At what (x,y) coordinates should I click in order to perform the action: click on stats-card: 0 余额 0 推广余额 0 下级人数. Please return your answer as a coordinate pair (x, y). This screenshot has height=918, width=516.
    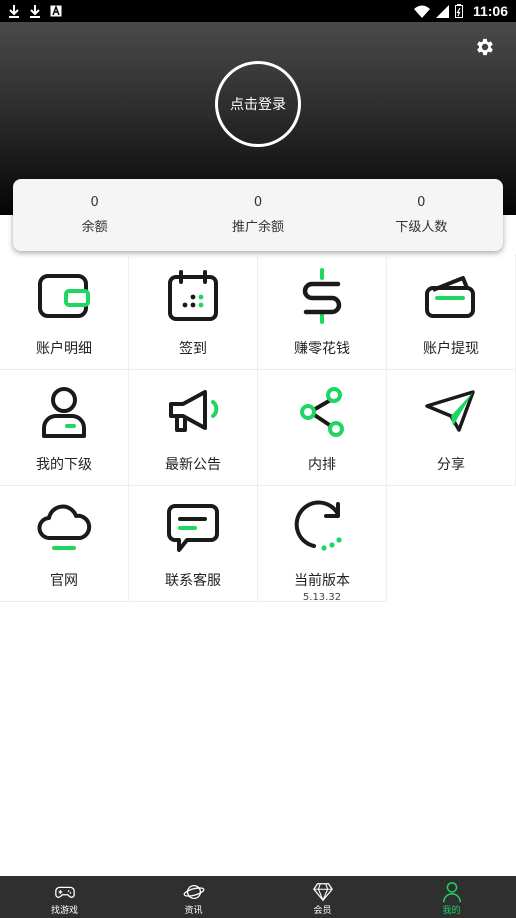
    Looking at the image, I should click on (258, 215).